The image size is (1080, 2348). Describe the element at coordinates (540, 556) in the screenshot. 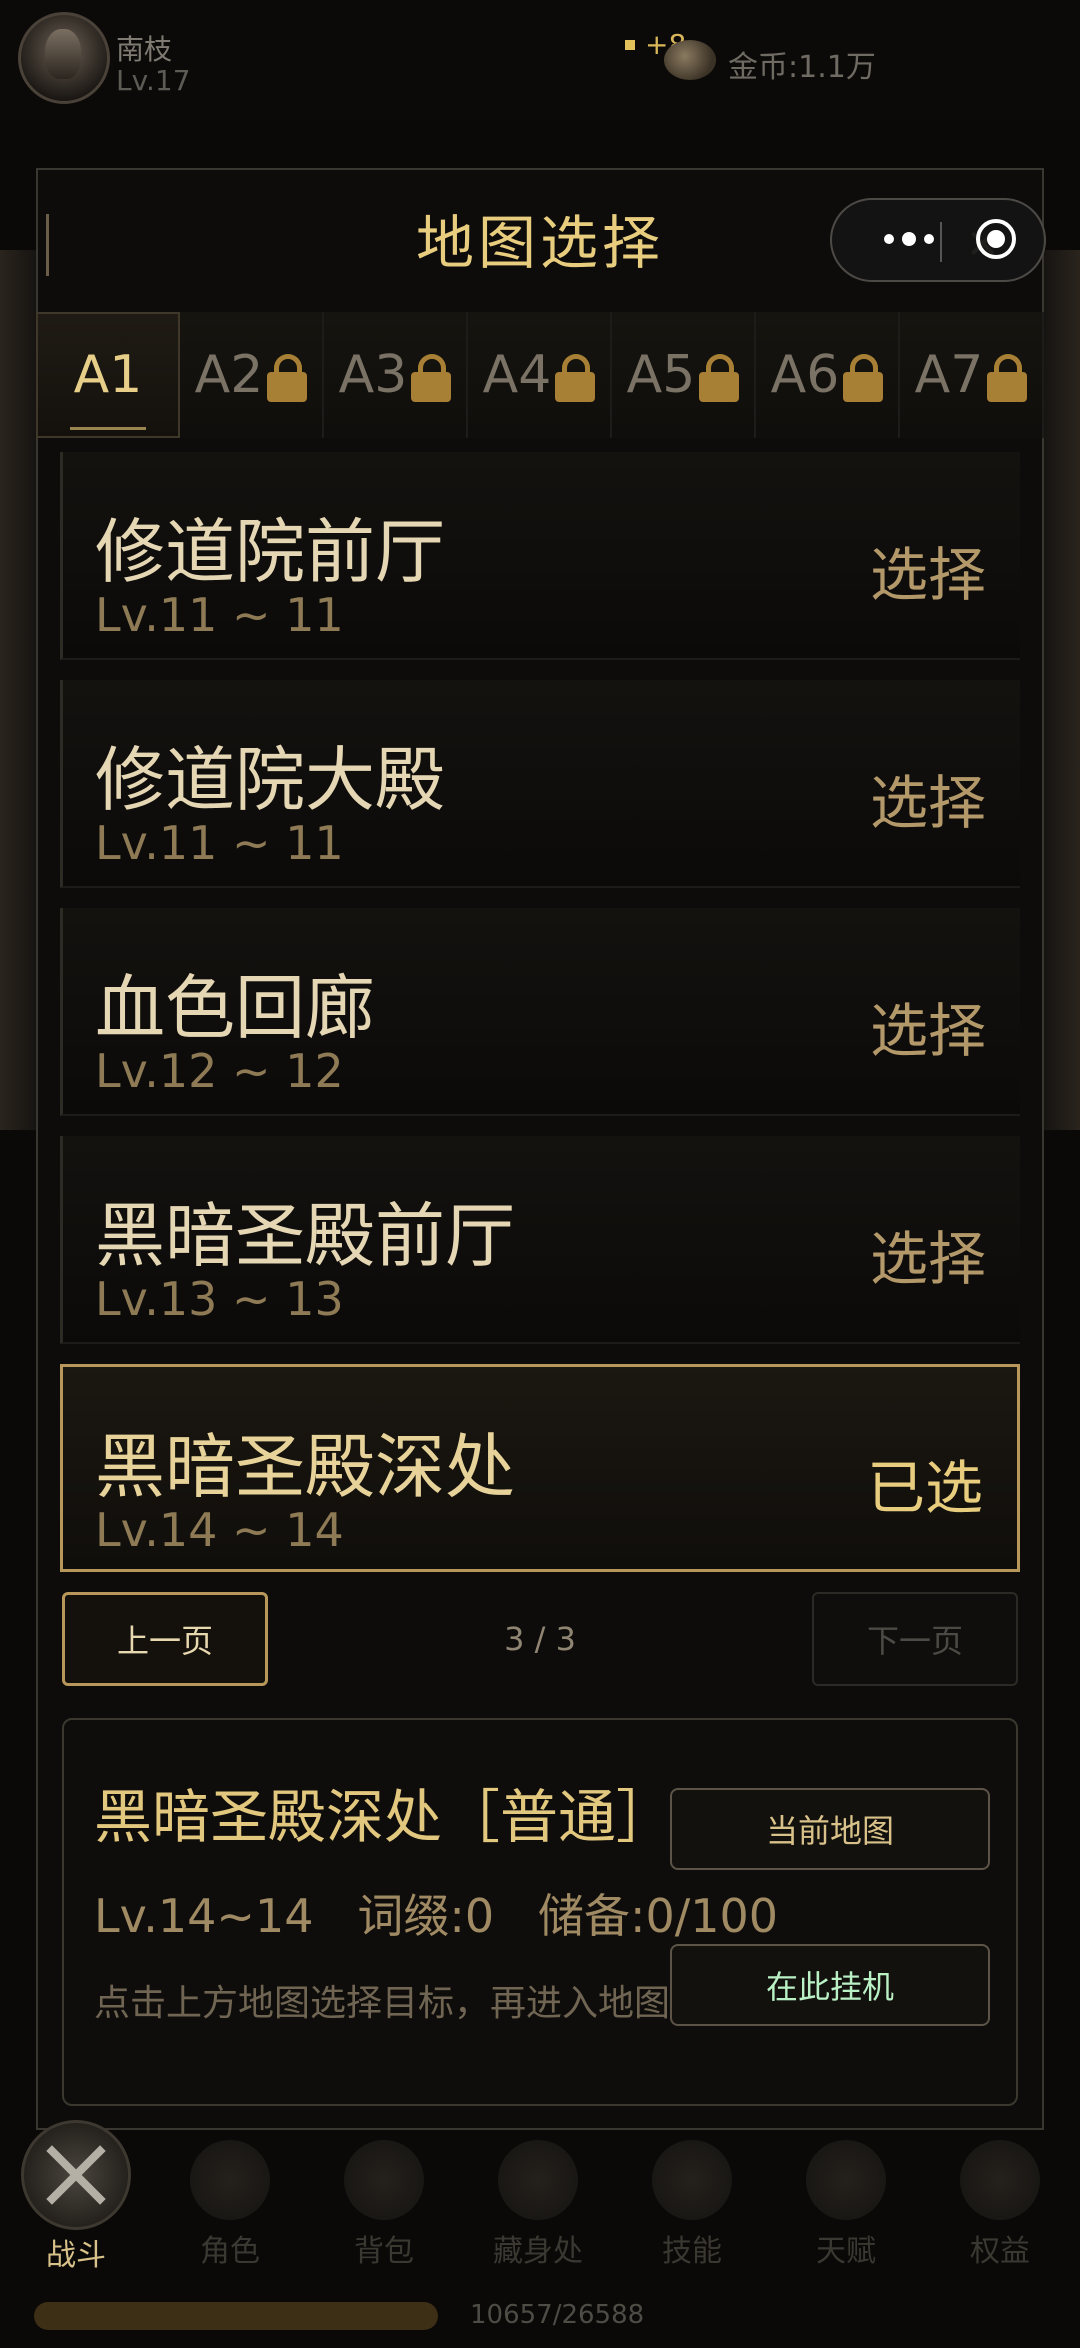

I see `map-list-item: 修道院前厅 Lv.11 ~ 11 选择` at that location.